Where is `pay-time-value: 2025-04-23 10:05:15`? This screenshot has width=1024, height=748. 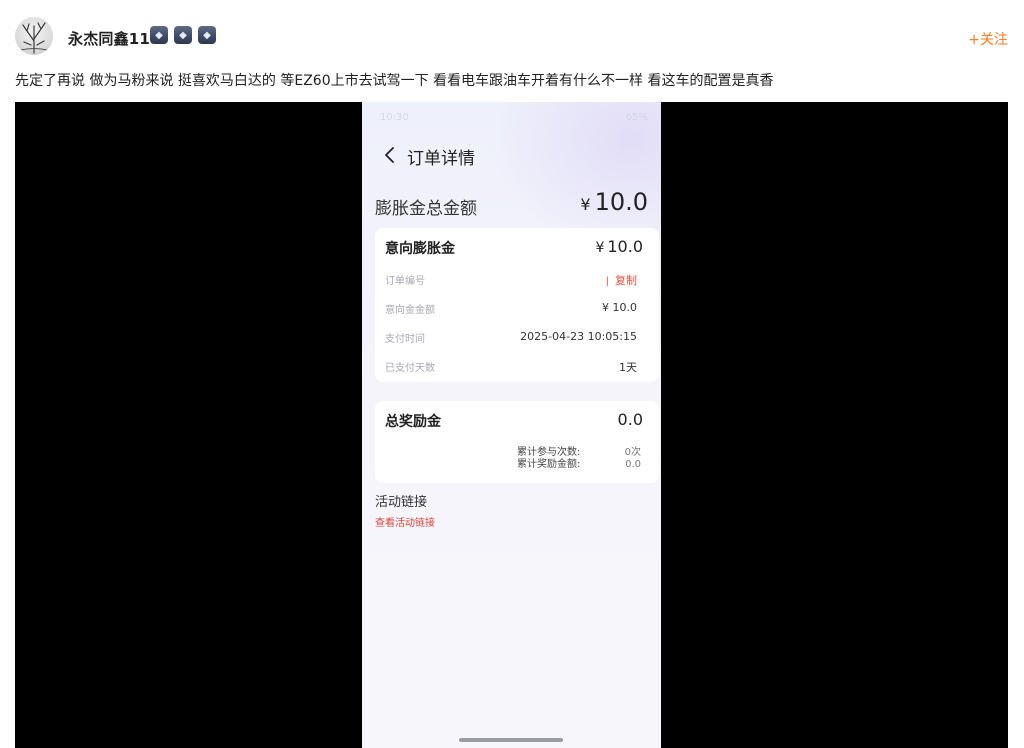 pay-time-value: 2025-04-23 10:05:15 is located at coordinates (578, 336).